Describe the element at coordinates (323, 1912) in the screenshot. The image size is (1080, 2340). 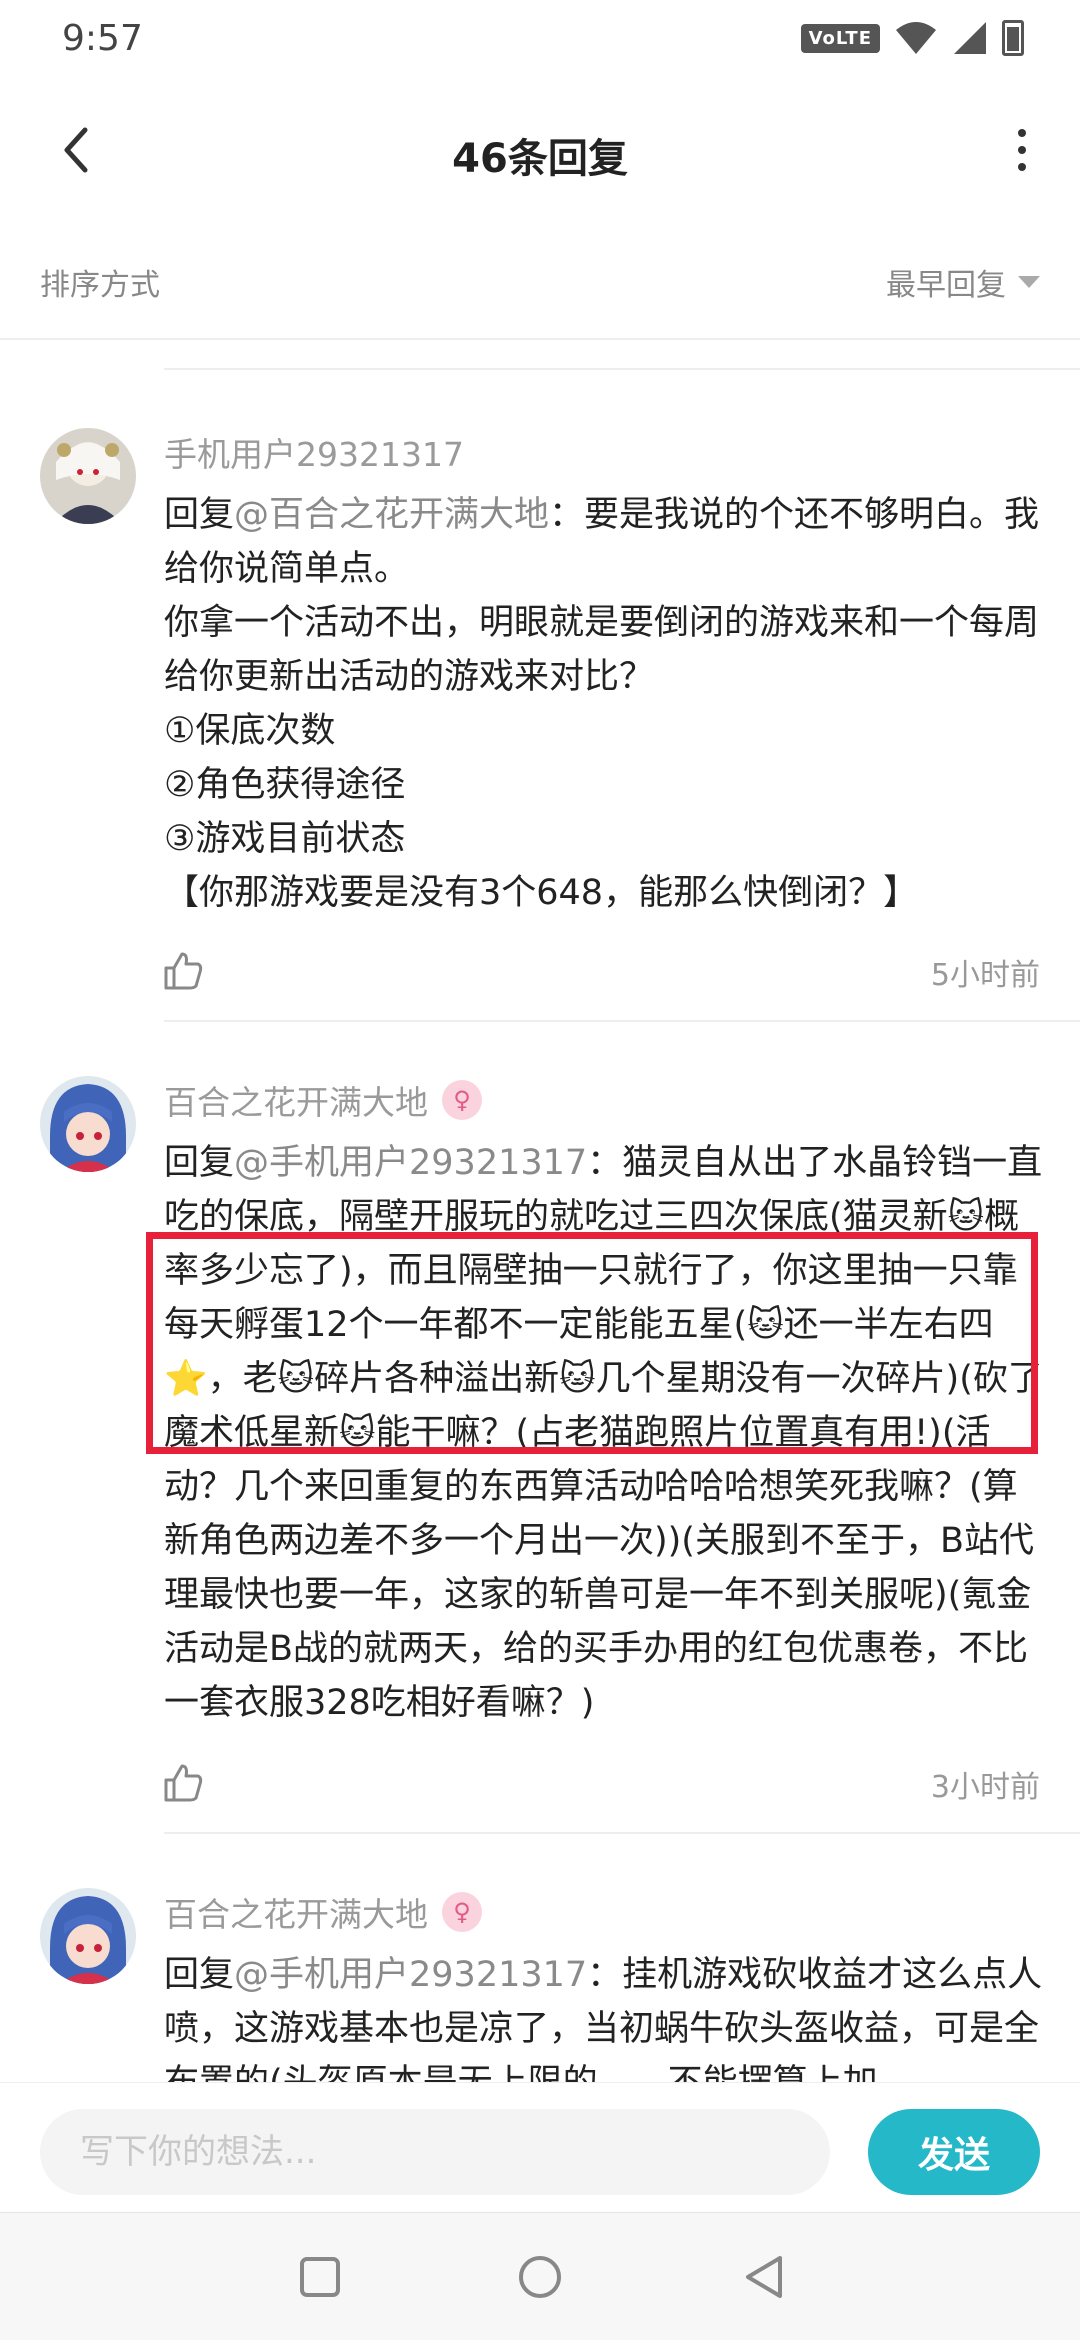
I see `comment-username: 百合之花开满大地 ♀` at that location.